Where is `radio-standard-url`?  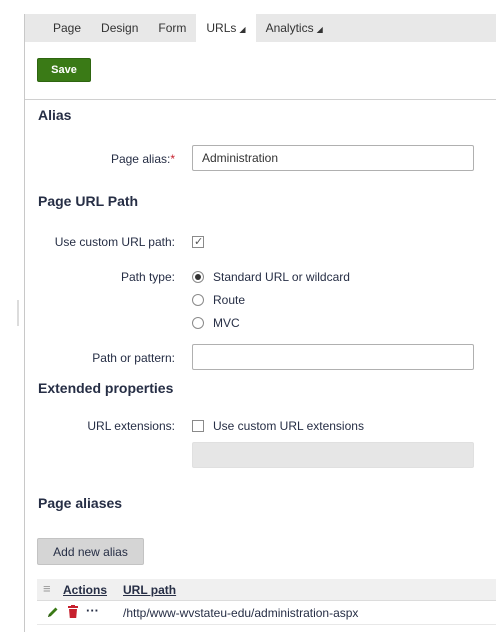 radio-standard-url is located at coordinates (198, 277).